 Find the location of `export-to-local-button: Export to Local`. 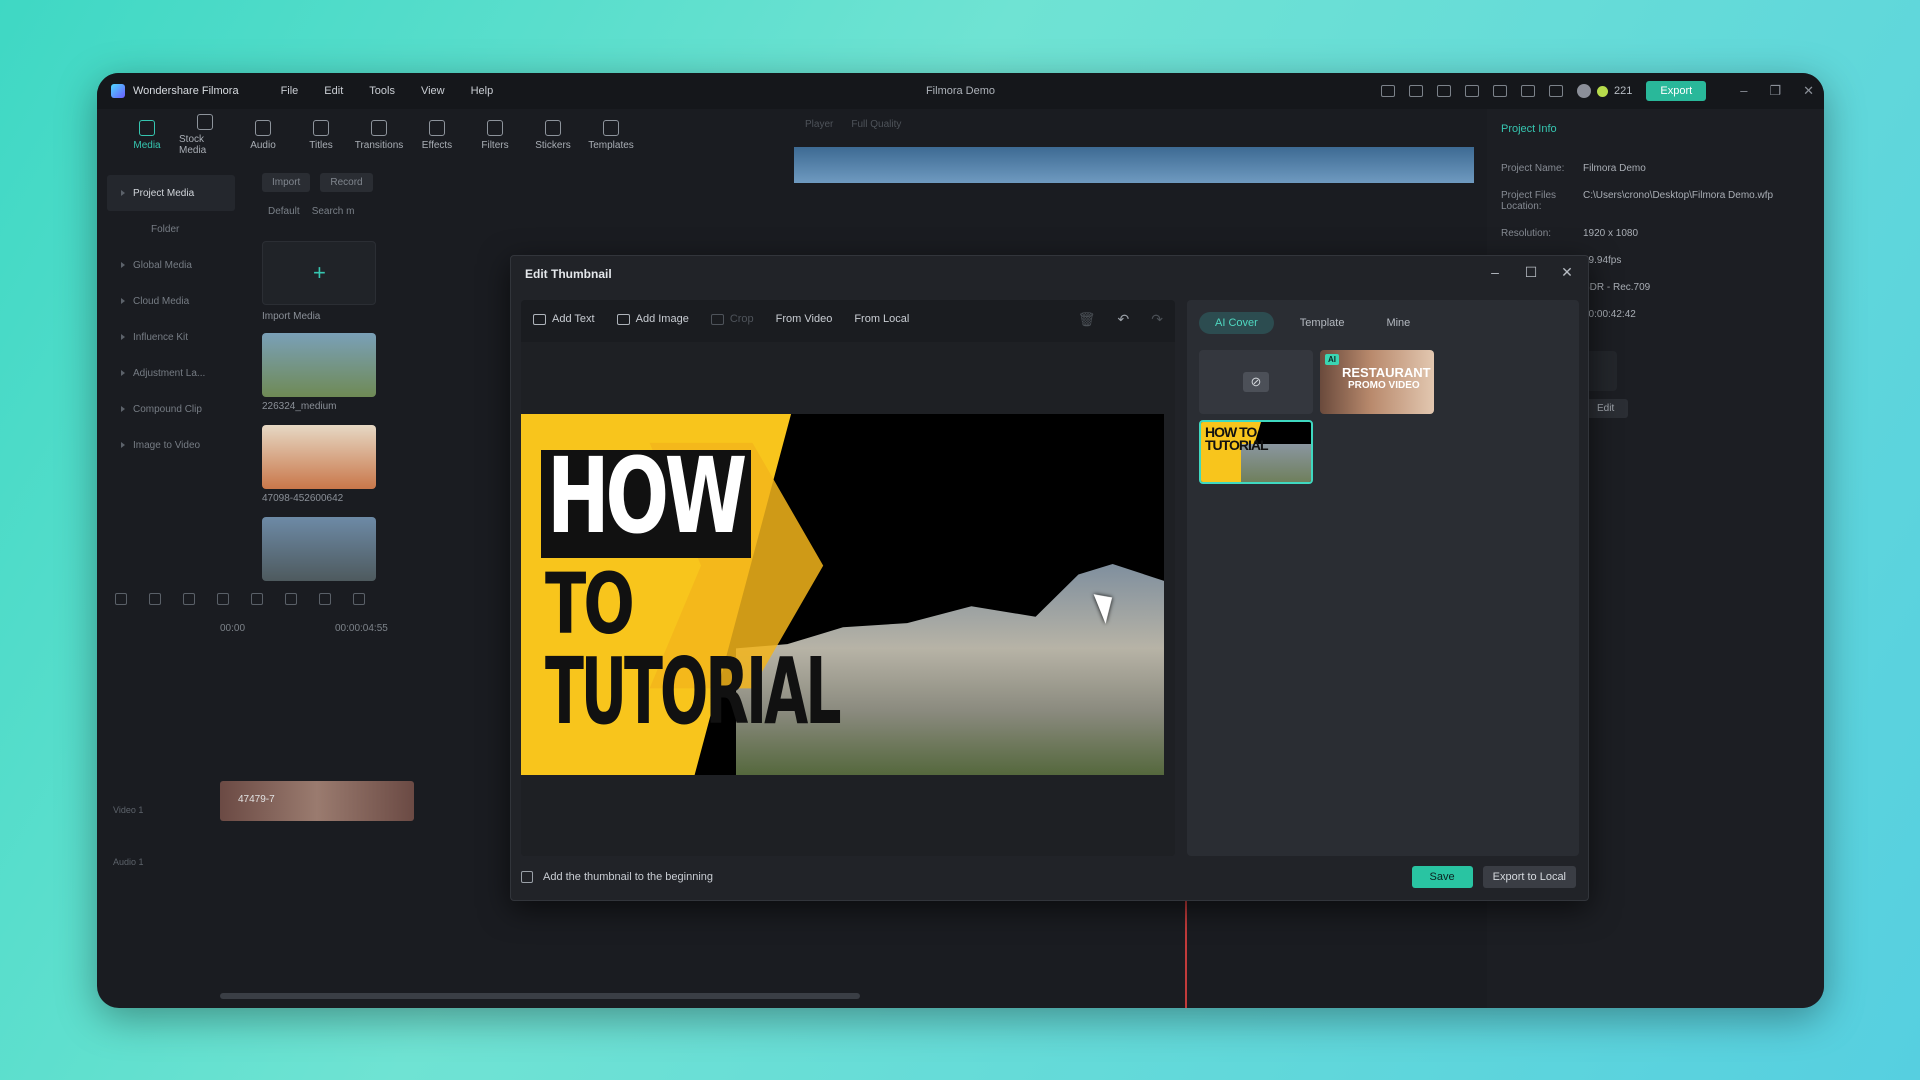

export-to-local-button: Export to Local is located at coordinates (1529, 877).